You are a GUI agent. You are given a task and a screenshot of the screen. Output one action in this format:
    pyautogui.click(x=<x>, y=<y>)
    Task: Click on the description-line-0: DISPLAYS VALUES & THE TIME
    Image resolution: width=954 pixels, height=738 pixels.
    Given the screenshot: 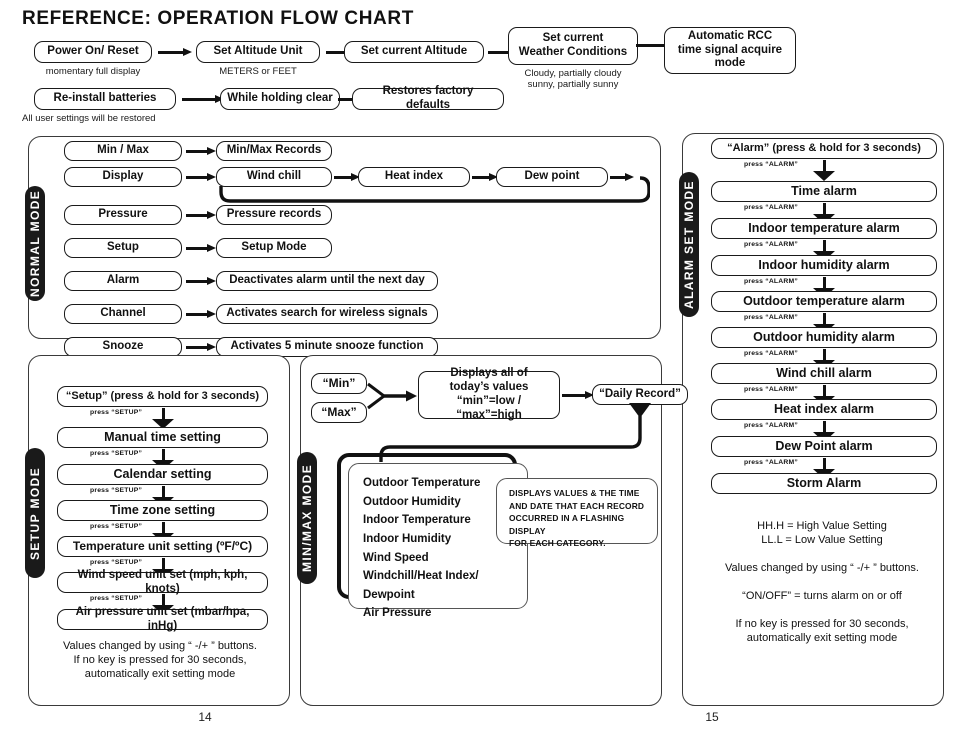 What is the action you would take?
    pyautogui.click(x=574, y=493)
    